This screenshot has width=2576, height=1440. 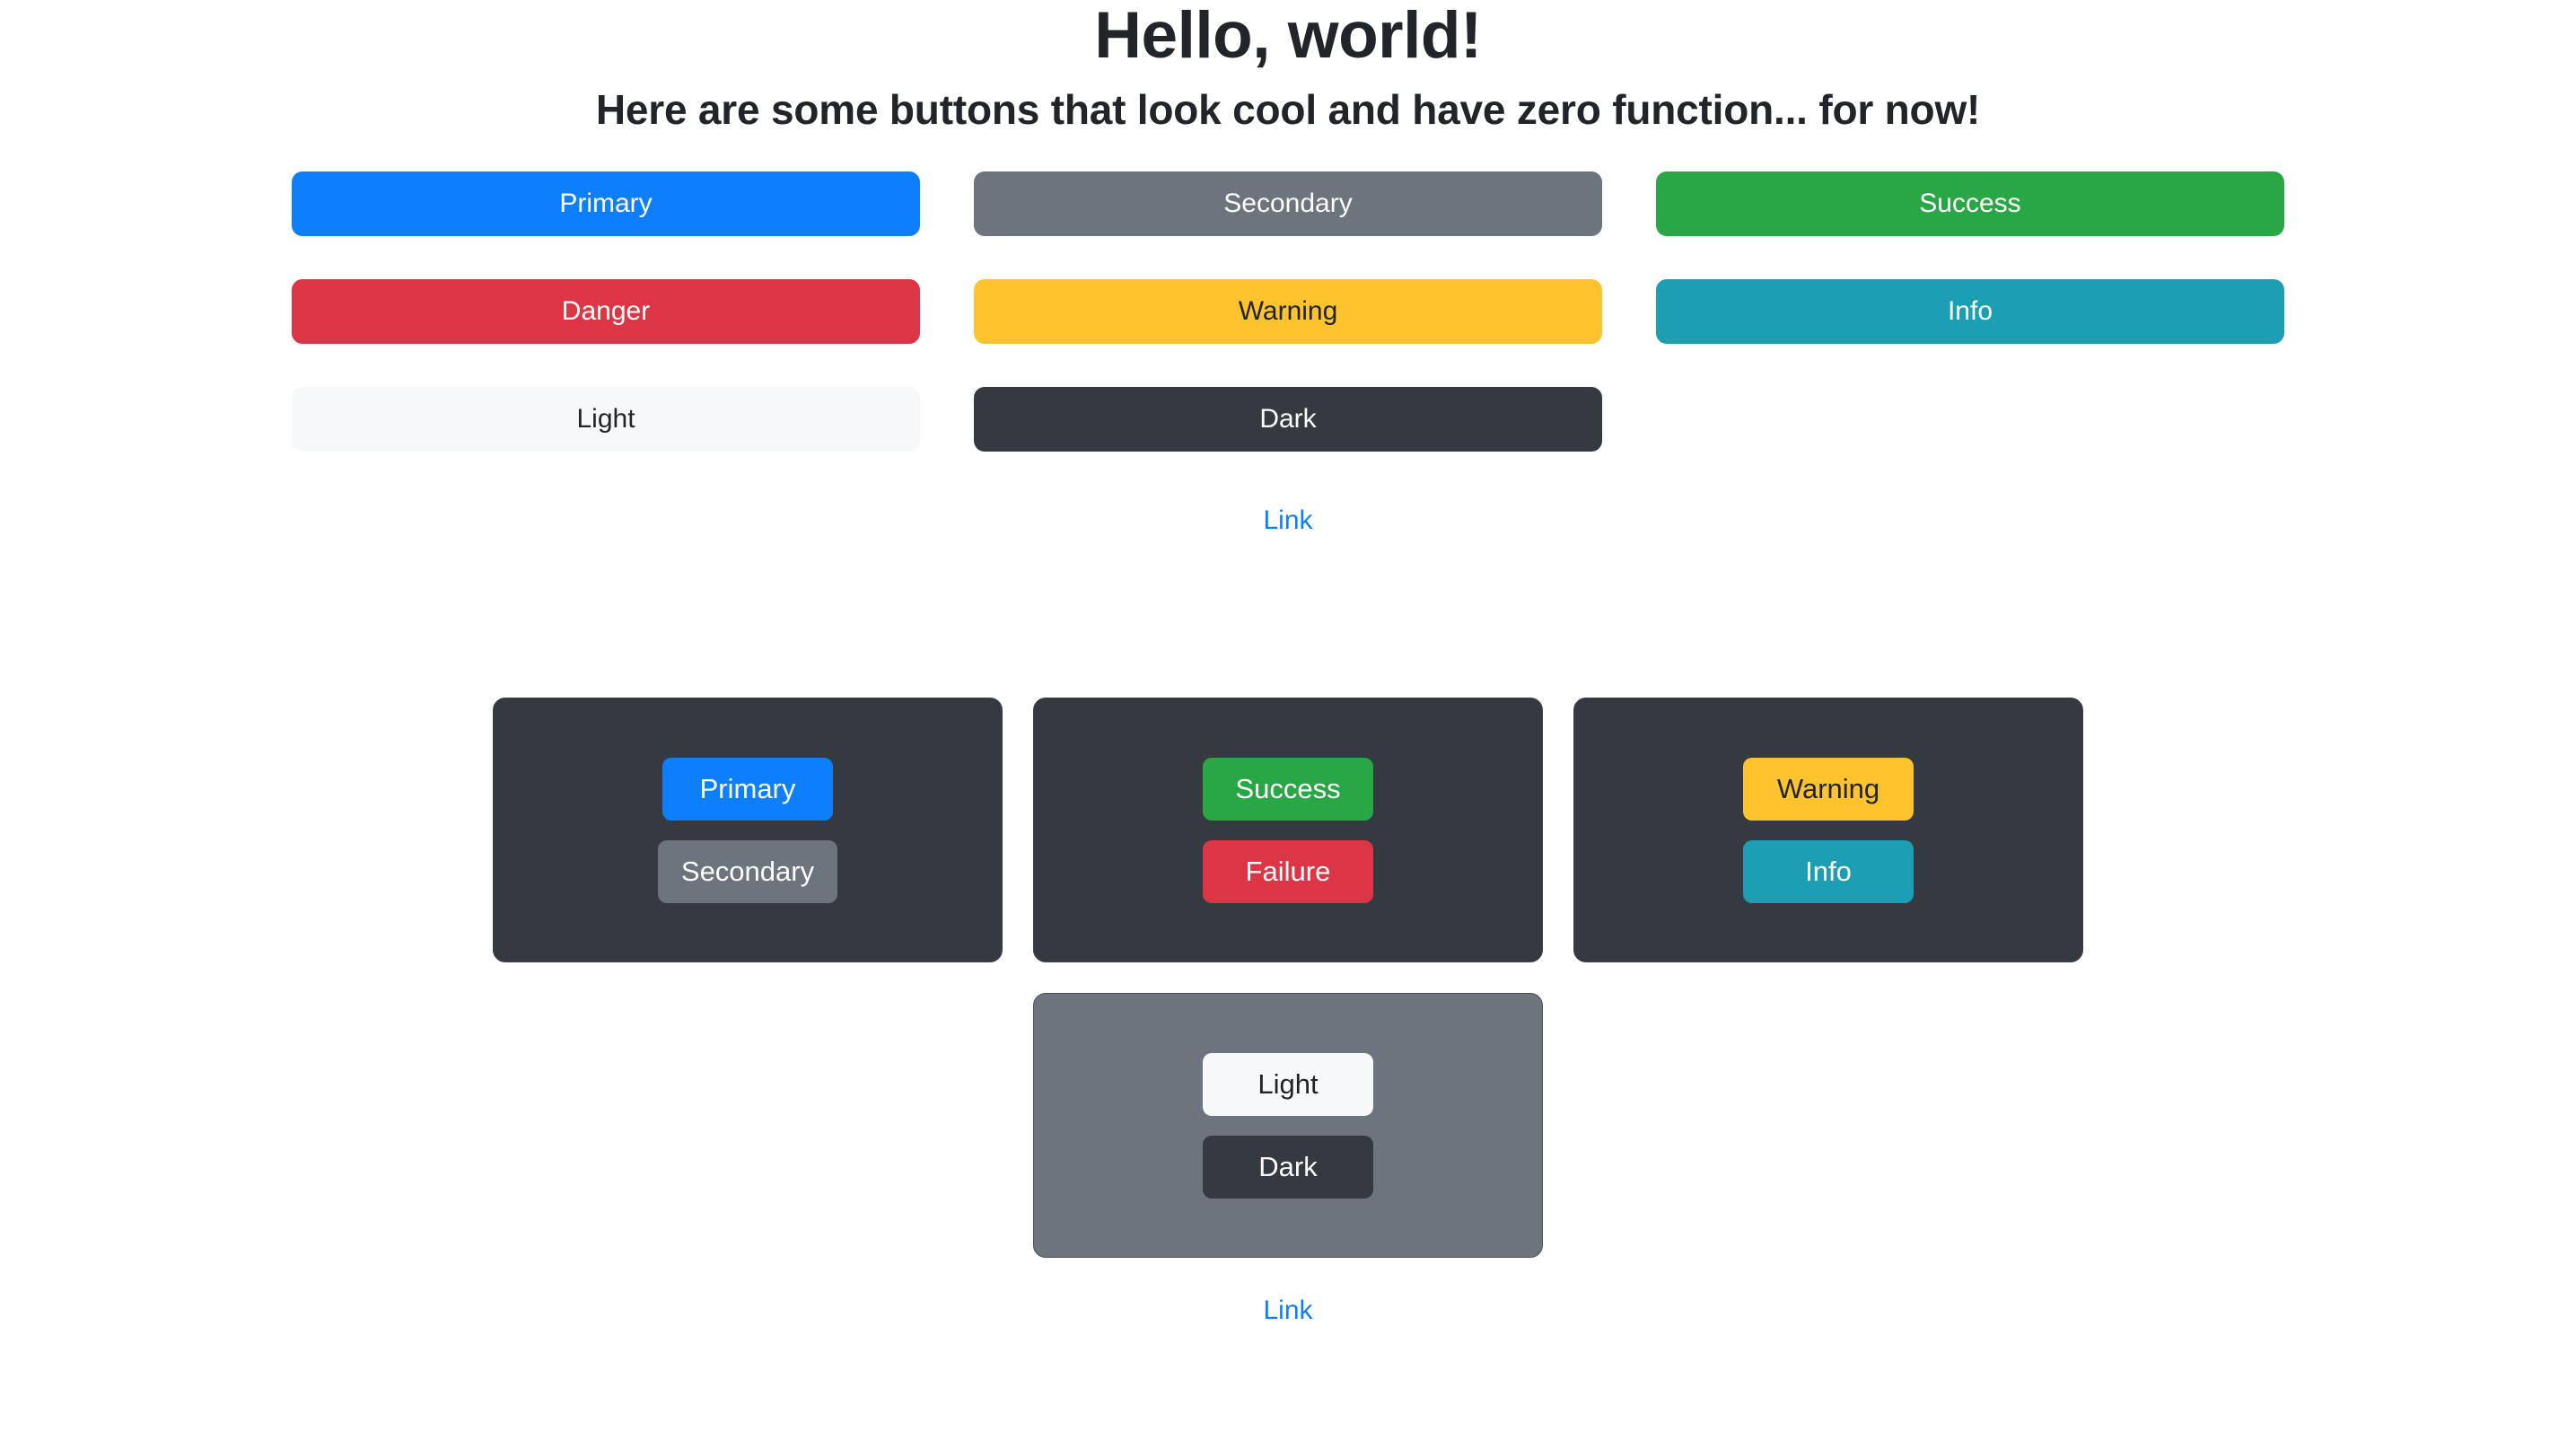 What do you see at coordinates (1288, 36) in the screenshot?
I see `page-title: Hello, world!` at bounding box center [1288, 36].